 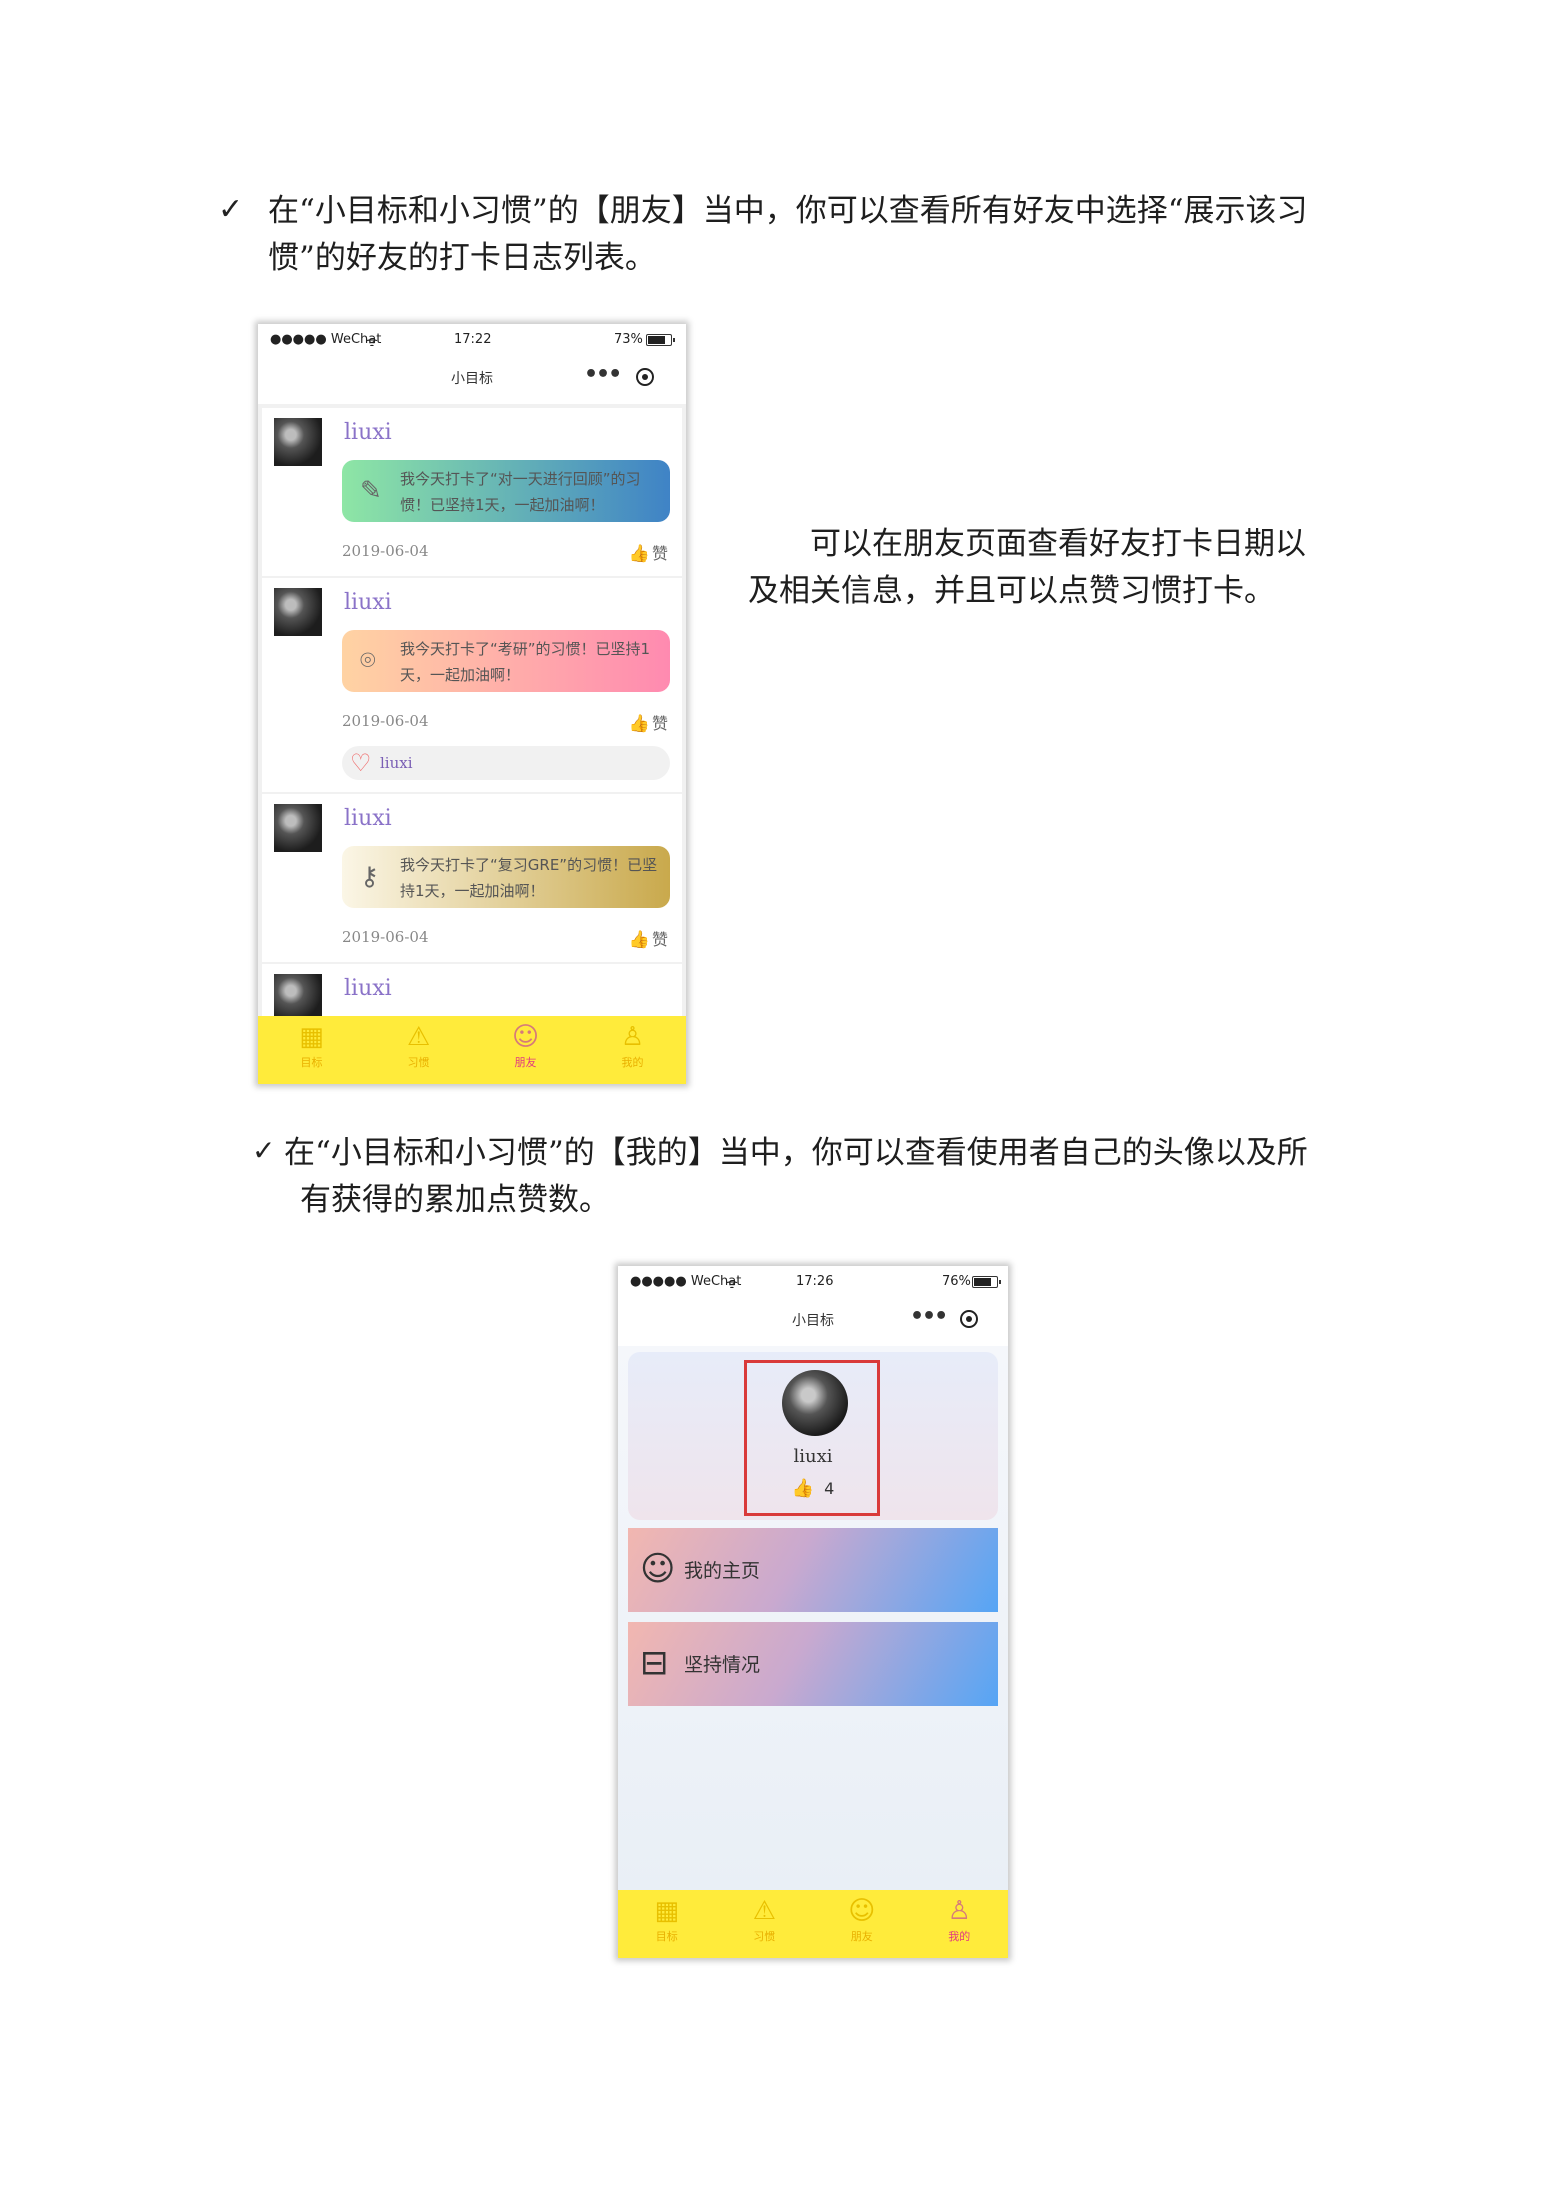 I want to click on checkin-bubble: ✎ 我今天打卡了“对一天进行回顾”的习惯！已坚持1天，一起加油啊！, so click(x=506, y=491).